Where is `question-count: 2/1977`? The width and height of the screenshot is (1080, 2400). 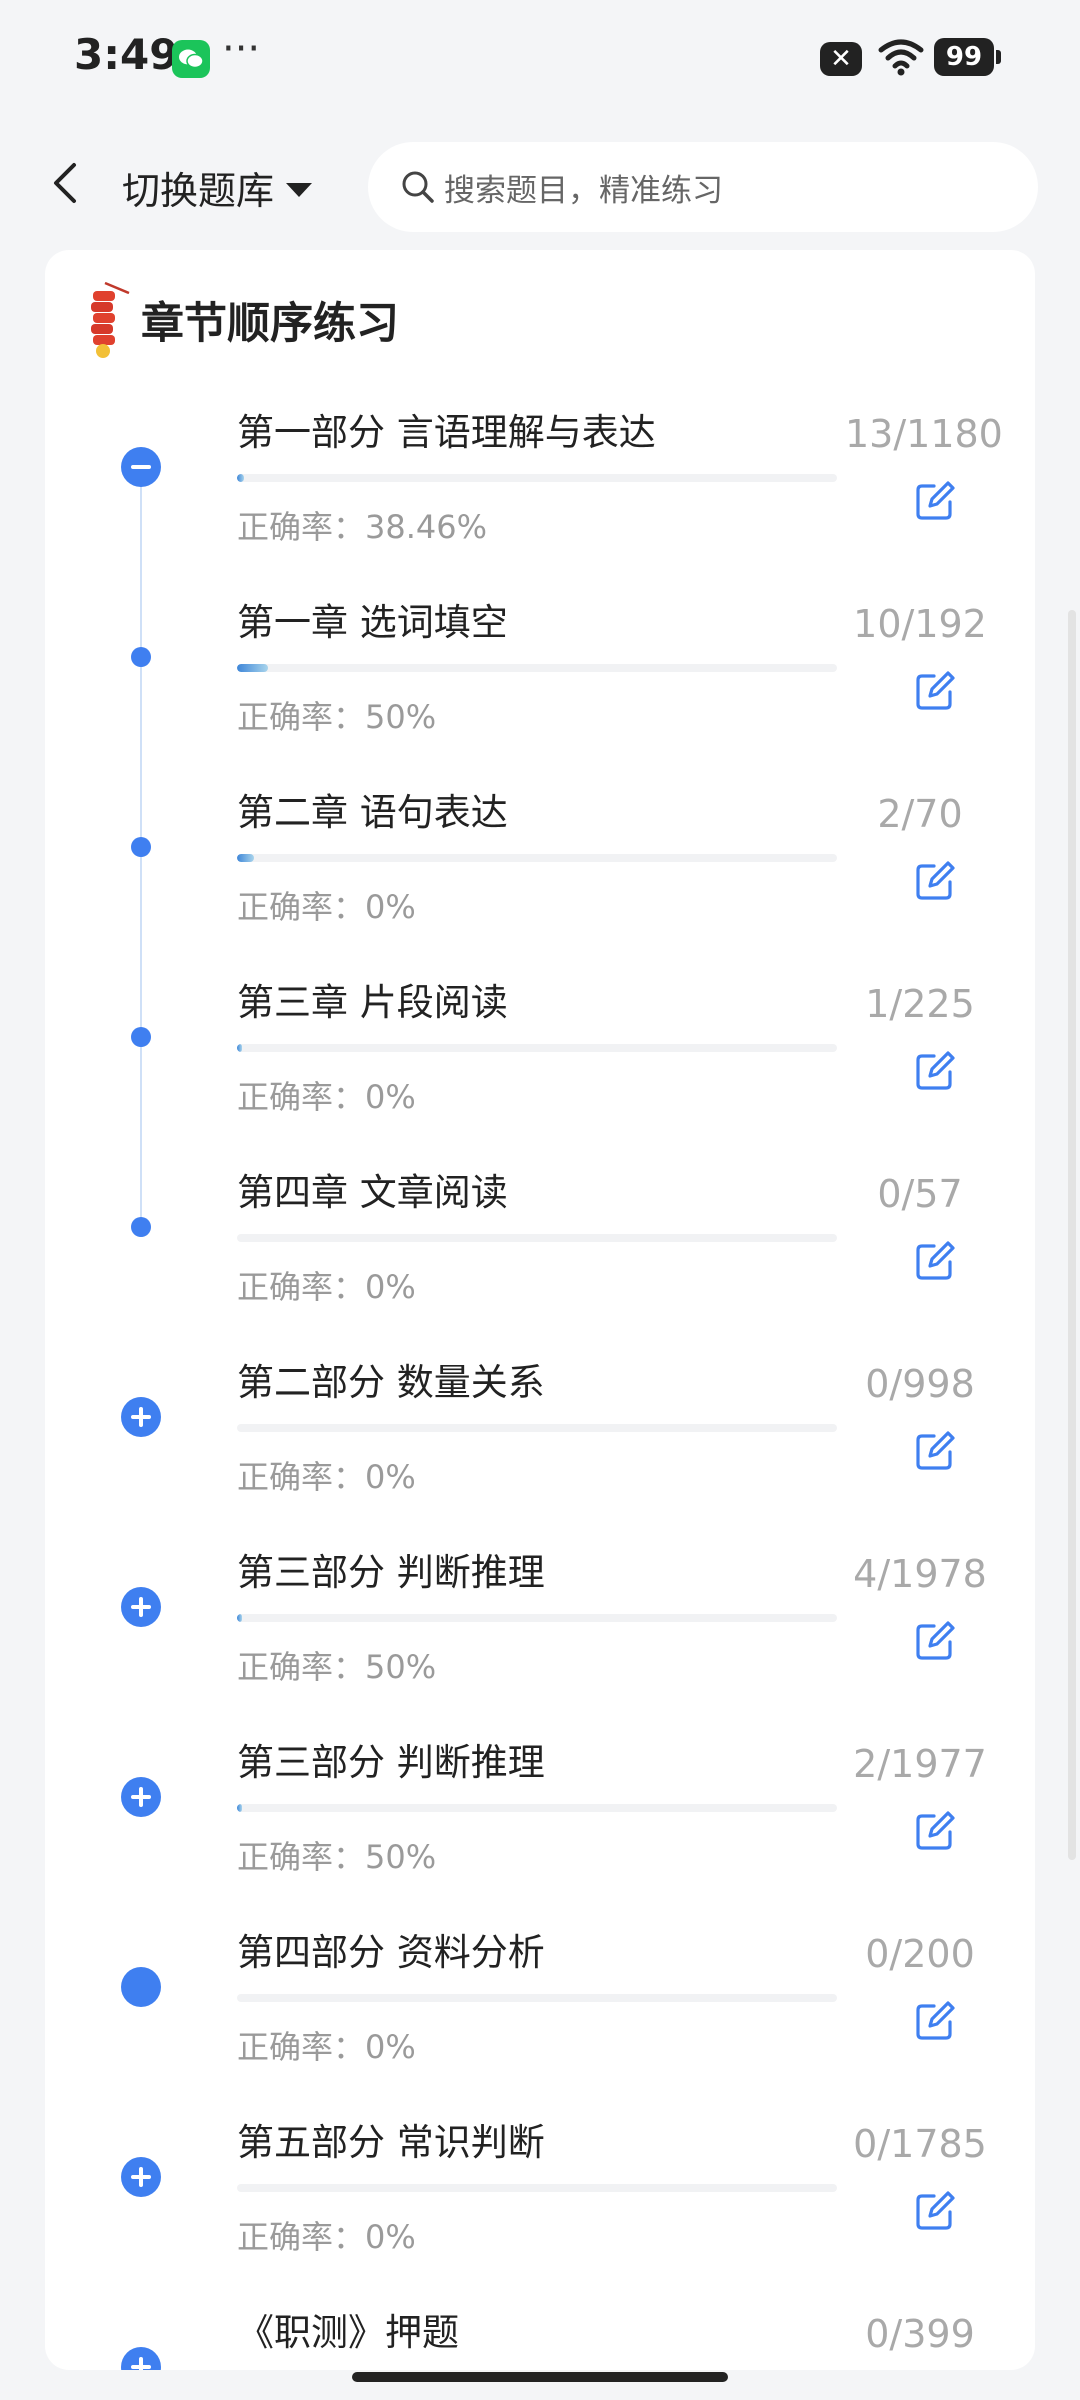 question-count: 2/1977 is located at coordinates (920, 1764).